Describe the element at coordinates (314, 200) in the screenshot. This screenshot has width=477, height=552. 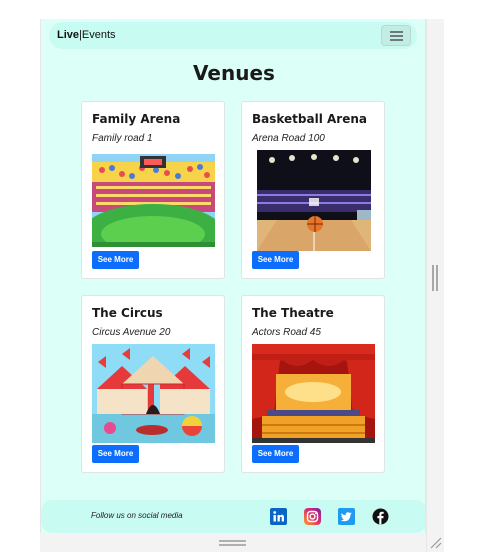
I see `venue-image-basketball-arena` at that location.